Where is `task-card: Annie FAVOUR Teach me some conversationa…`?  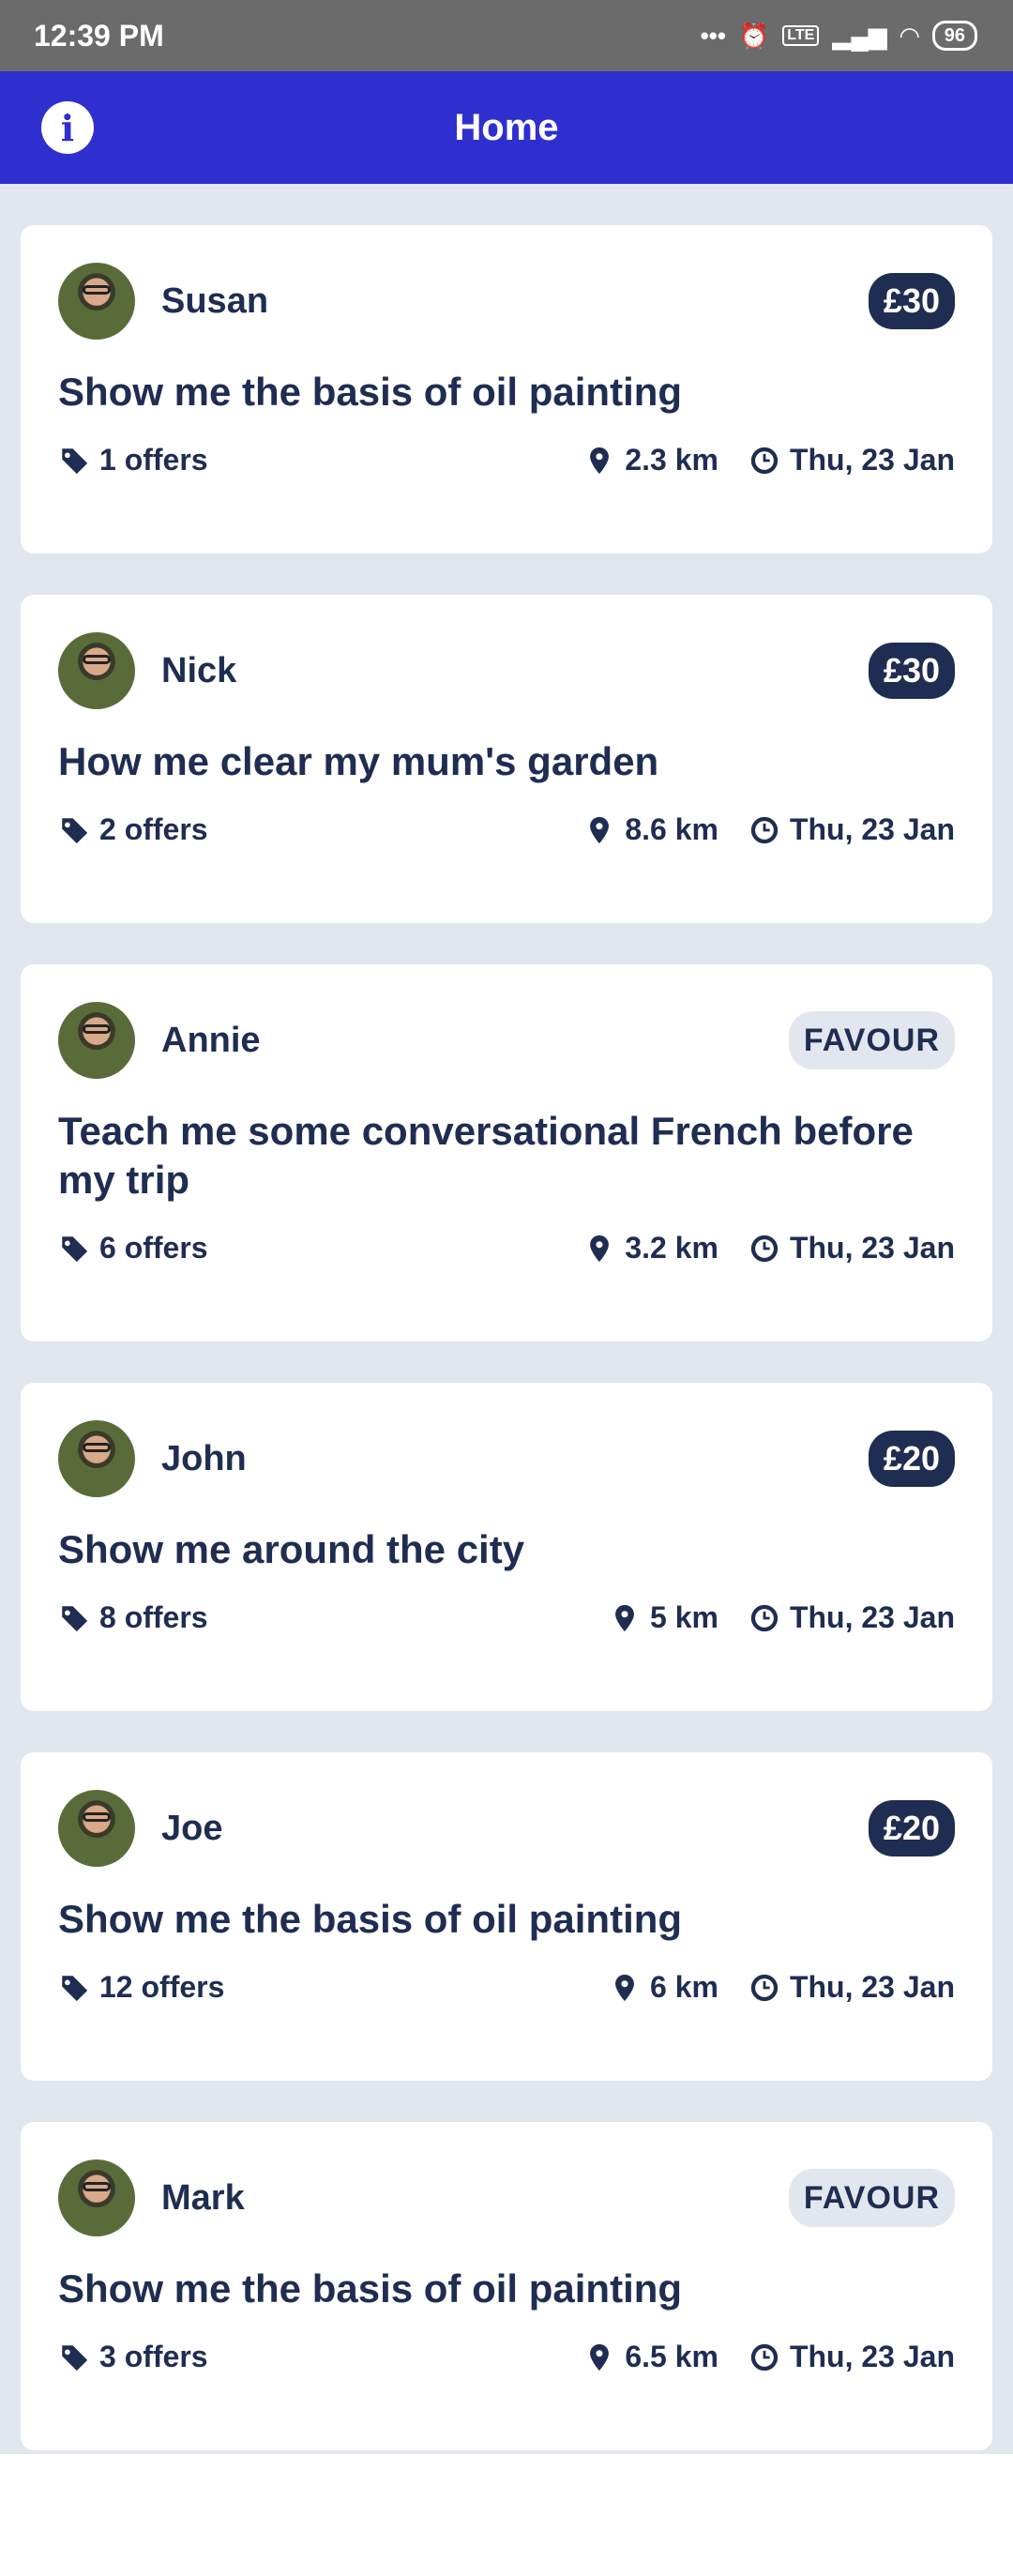
task-card: Annie FAVOUR Teach me some conversationa… is located at coordinates (506, 1152).